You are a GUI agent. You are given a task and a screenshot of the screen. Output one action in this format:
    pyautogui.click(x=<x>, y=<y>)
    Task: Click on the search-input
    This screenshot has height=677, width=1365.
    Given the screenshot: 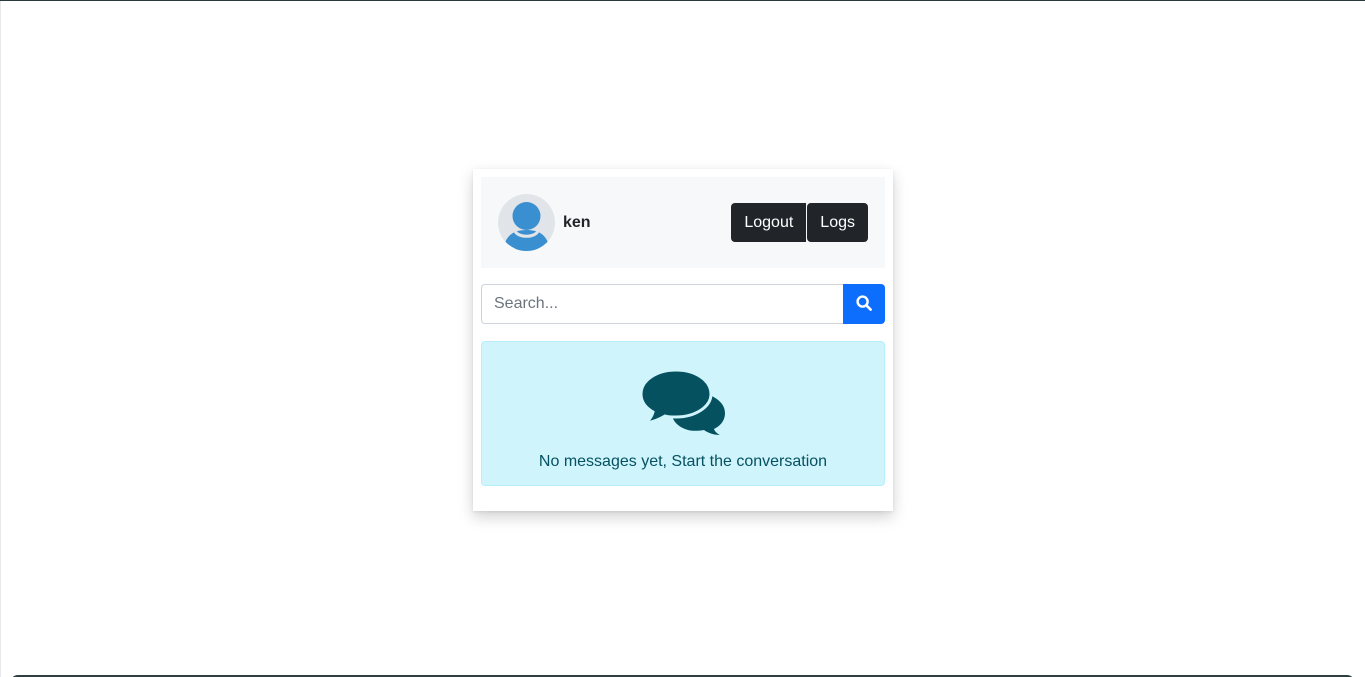 What is the action you would take?
    pyautogui.click(x=662, y=304)
    